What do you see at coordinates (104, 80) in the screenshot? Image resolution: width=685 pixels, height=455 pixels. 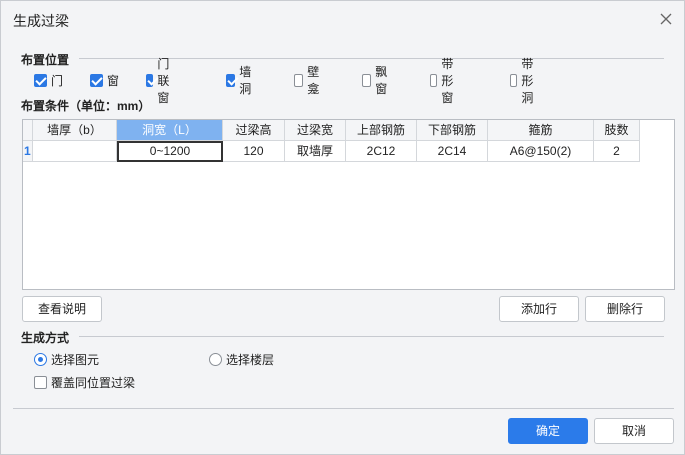 I see `option-window: 窗` at bounding box center [104, 80].